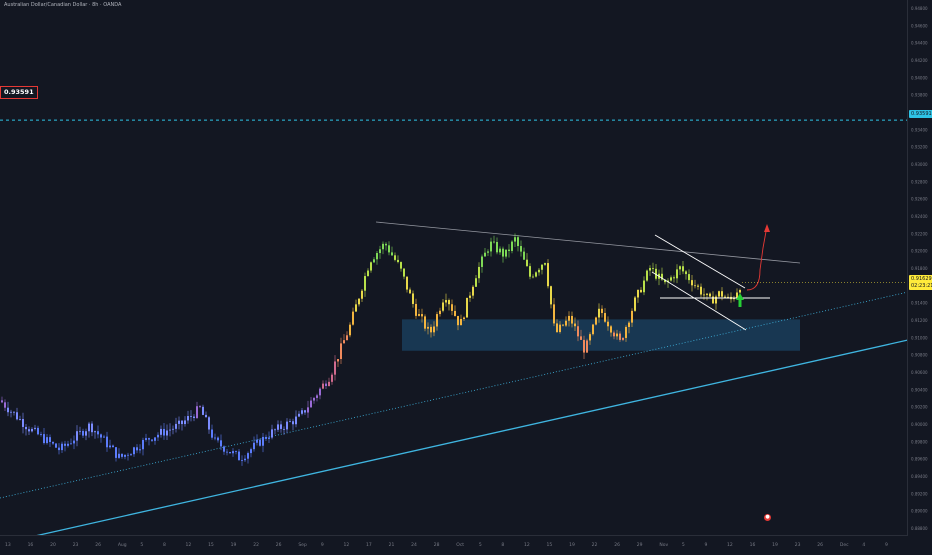 The height and width of the screenshot is (555, 932). I want to click on time-tick: 19, so click(572, 545).